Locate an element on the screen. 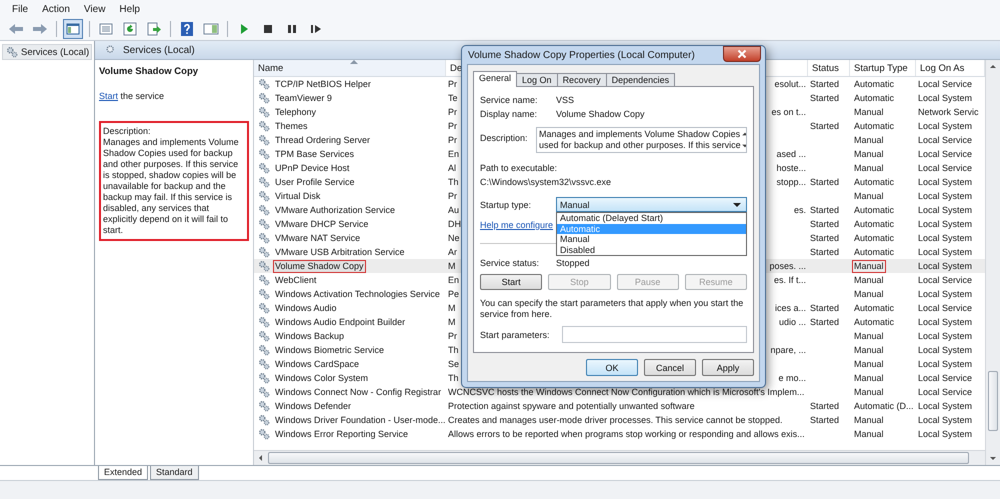  view-tab: Standard is located at coordinates (174, 473).